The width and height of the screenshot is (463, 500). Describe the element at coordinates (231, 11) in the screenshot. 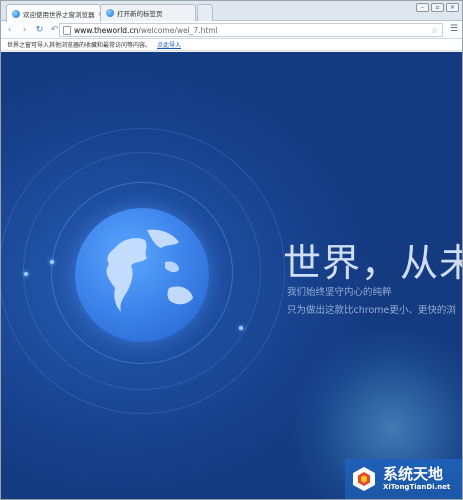

I see `tab-strip: 欢迎使用世界之窗浏览器 × 打开新的标签页 – ▫ ×` at that location.